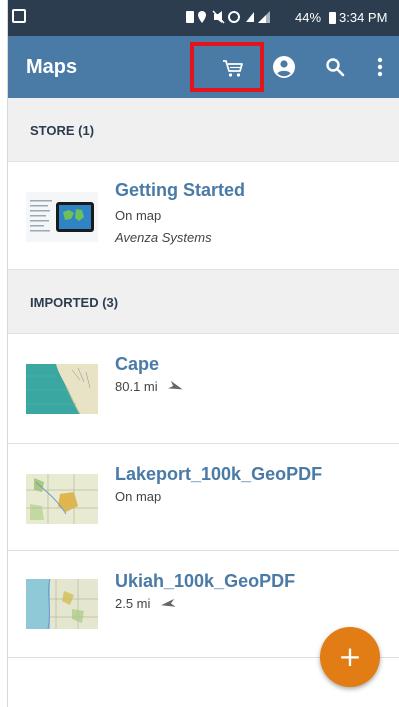 The height and width of the screenshot is (707, 399). What do you see at coordinates (332, 18) in the screenshot?
I see `battery-icon` at bounding box center [332, 18].